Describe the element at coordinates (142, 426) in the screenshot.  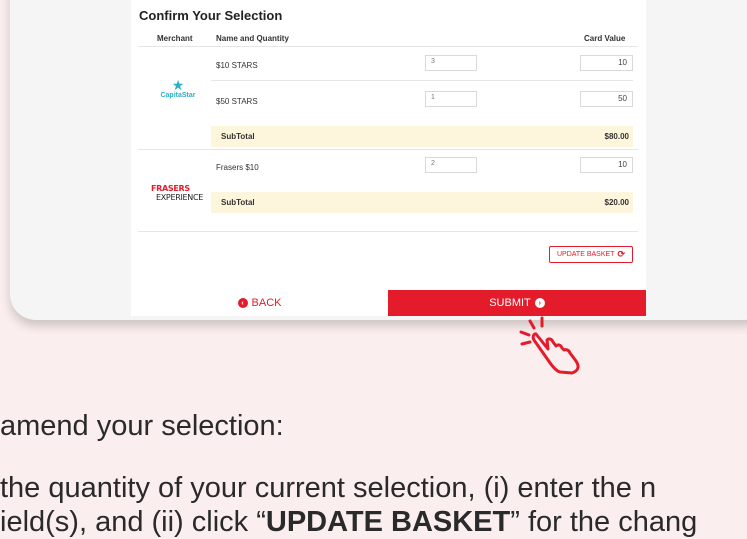
I see `instruction-line-1: amend your selection:` at that location.